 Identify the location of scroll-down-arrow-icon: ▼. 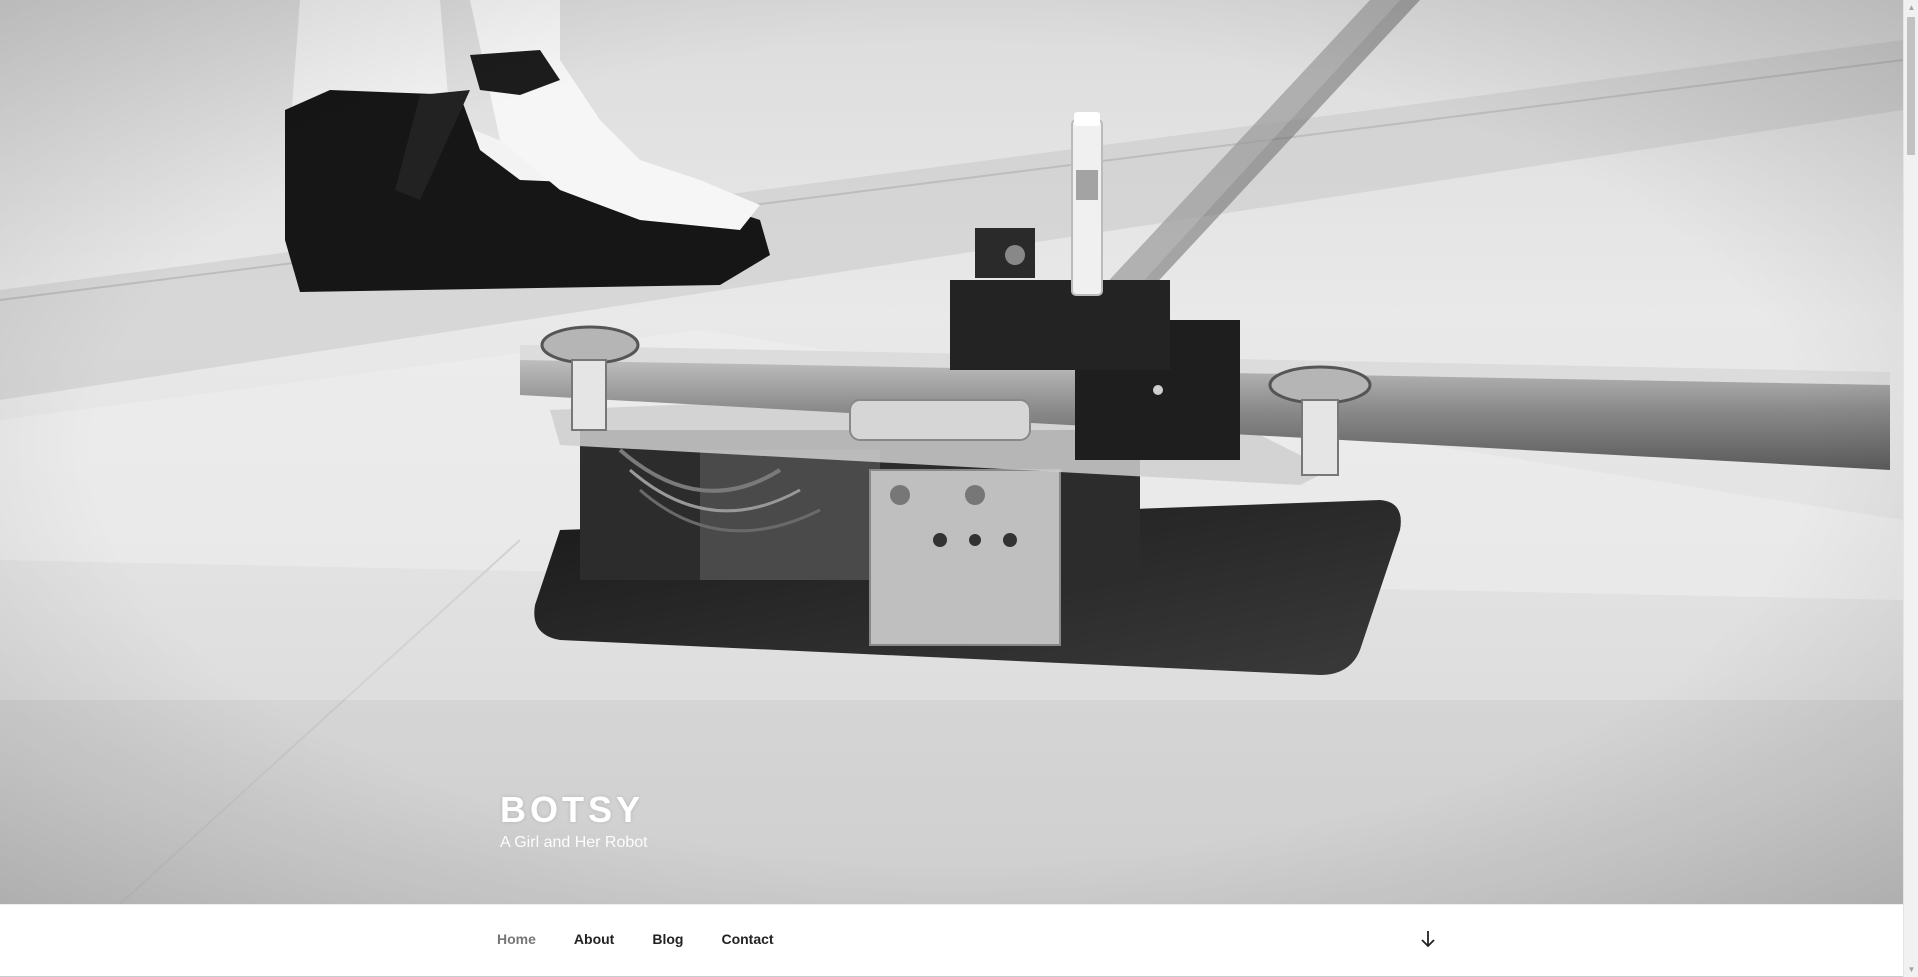
(1911, 969).